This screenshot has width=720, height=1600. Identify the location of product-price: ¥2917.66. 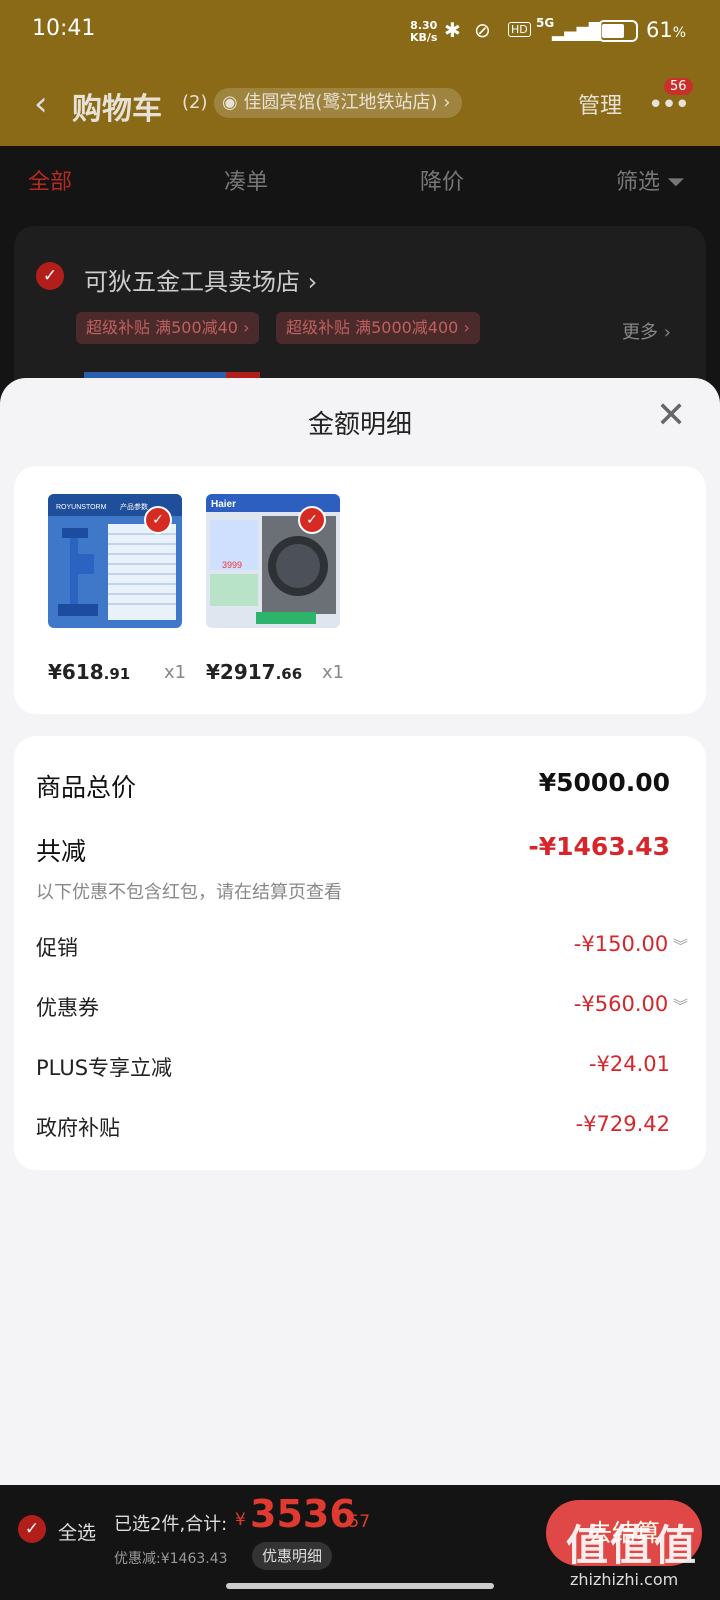
(254, 672).